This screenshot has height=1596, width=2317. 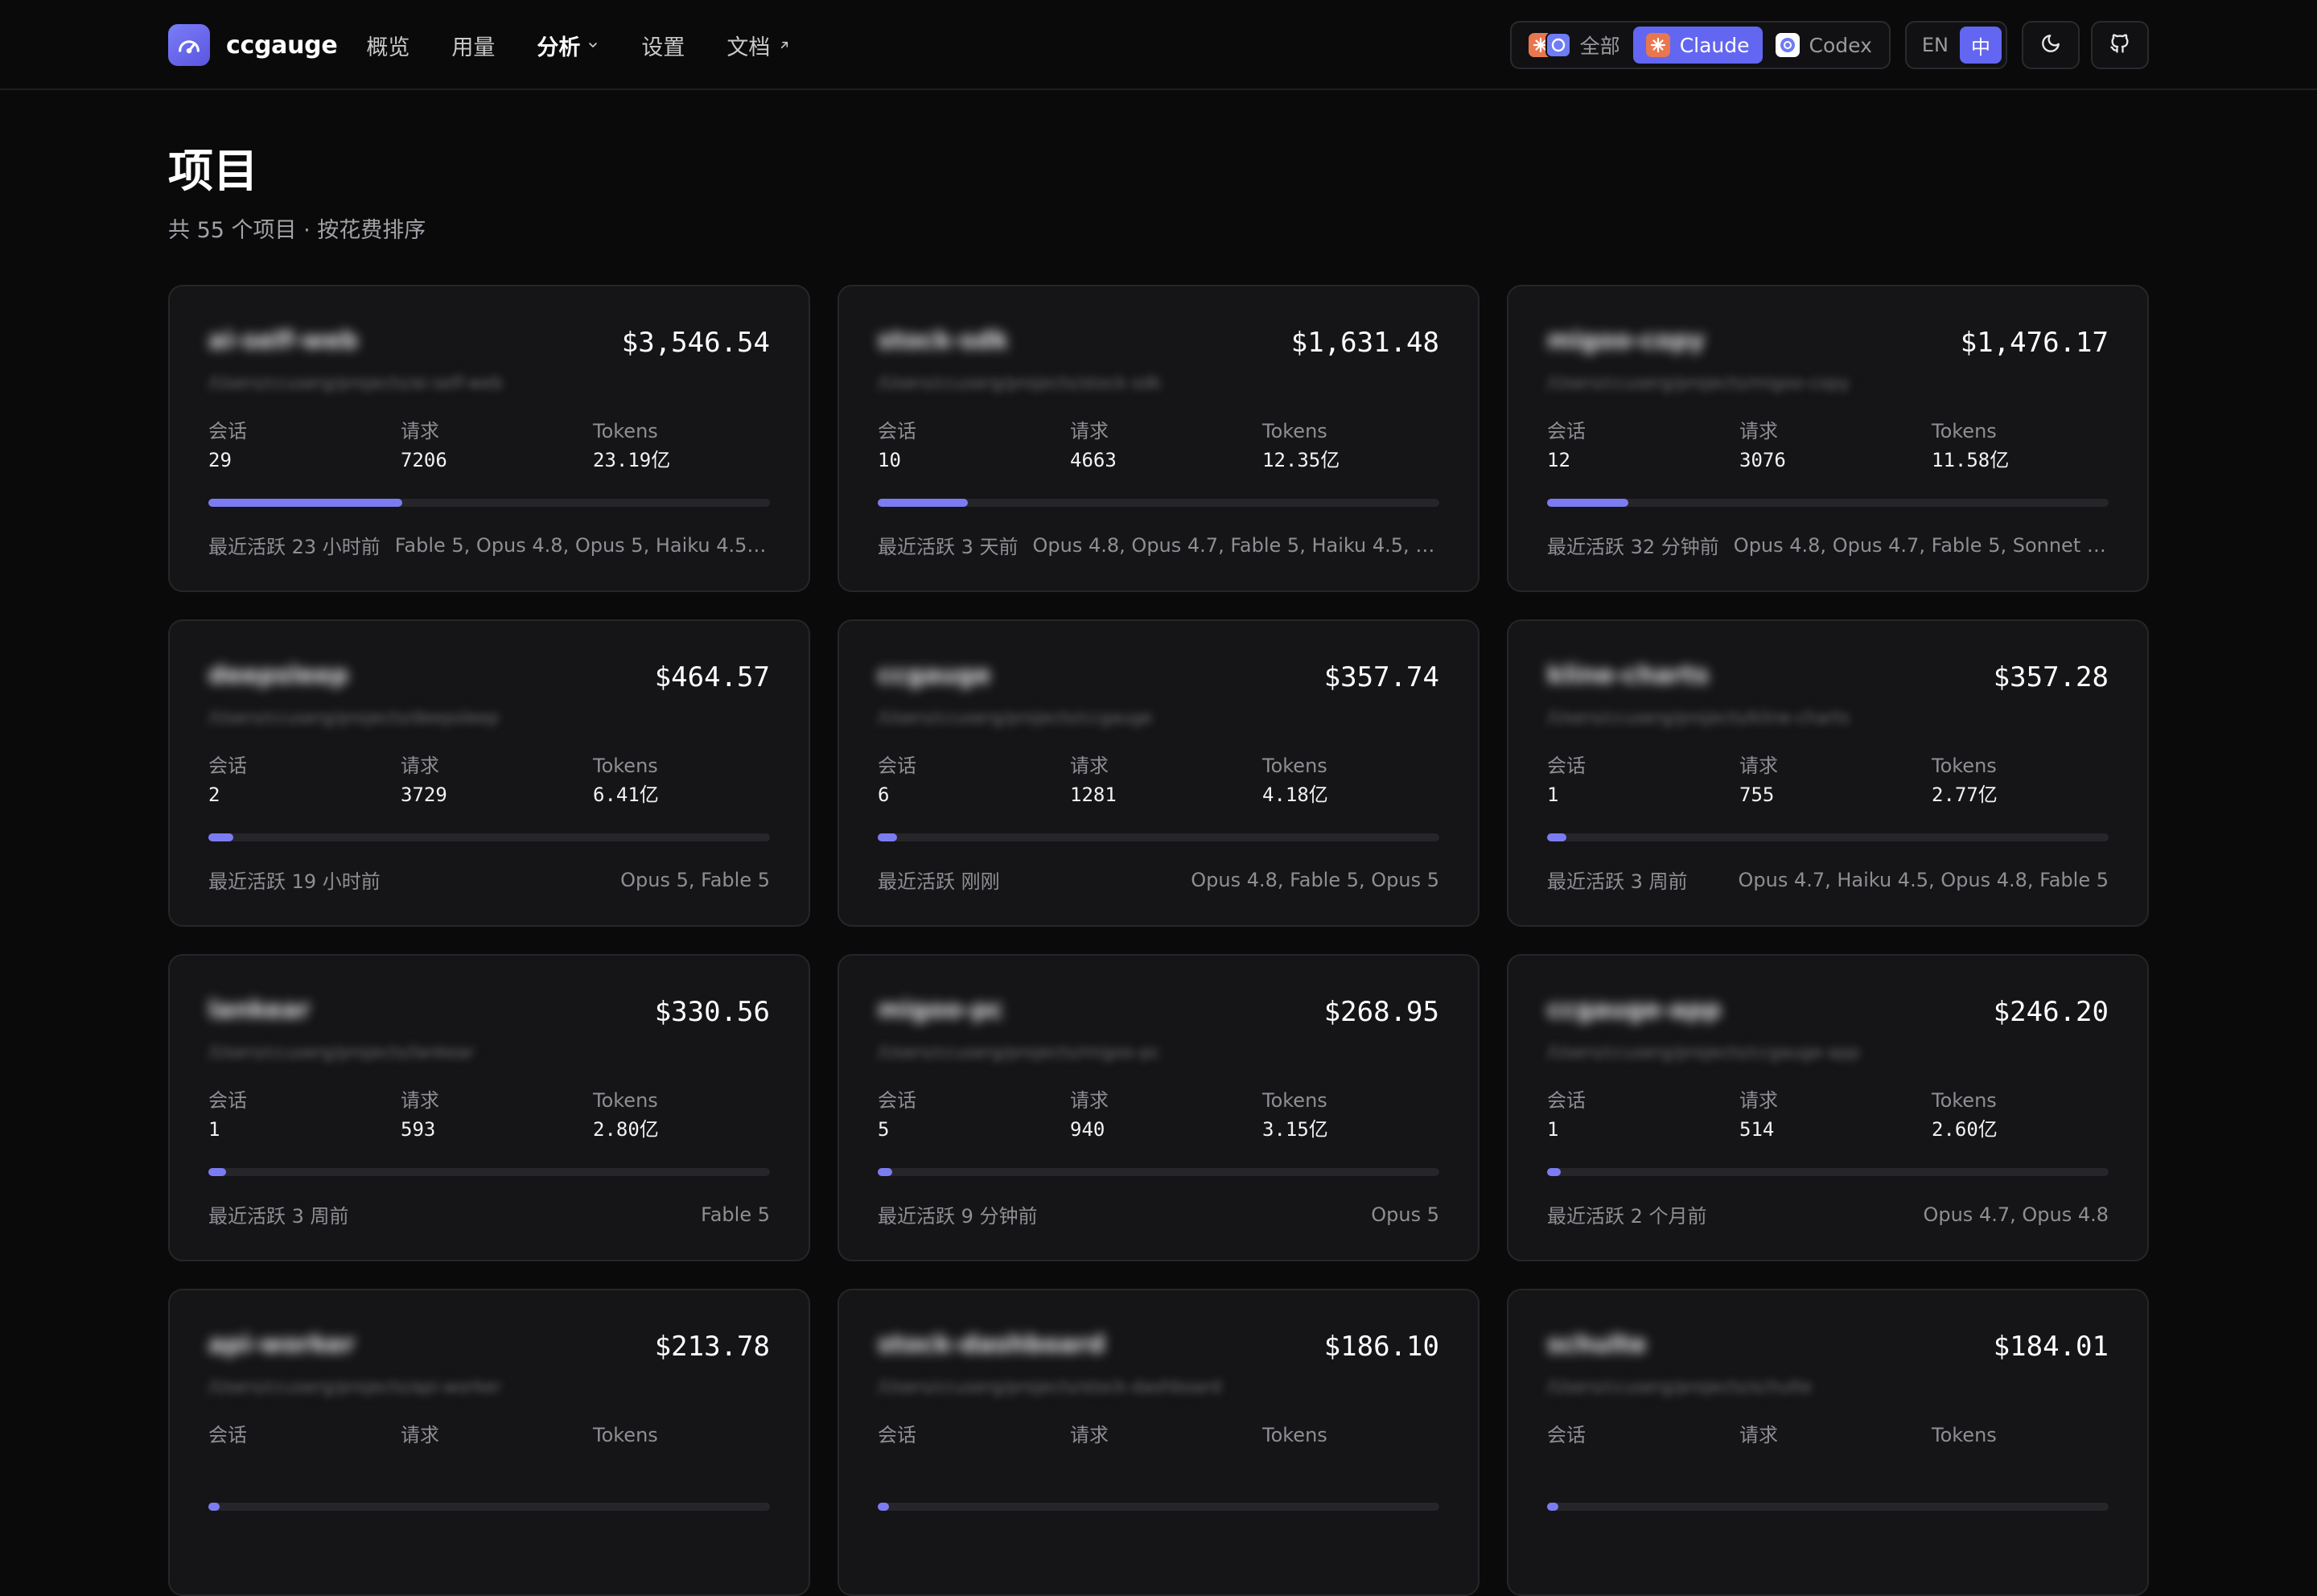 What do you see at coordinates (941, 1010) in the screenshot?
I see `project-name: migoo-pc` at bounding box center [941, 1010].